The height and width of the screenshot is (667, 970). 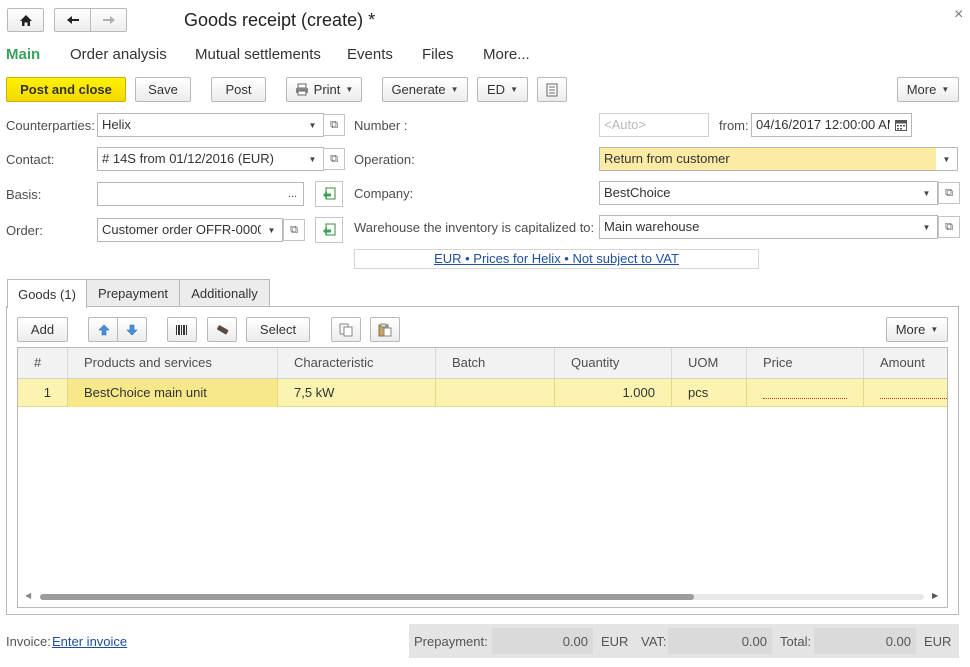 What do you see at coordinates (238, 89) in the screenshot?
I see `post-button: Post` at bounding box center [238, 89].